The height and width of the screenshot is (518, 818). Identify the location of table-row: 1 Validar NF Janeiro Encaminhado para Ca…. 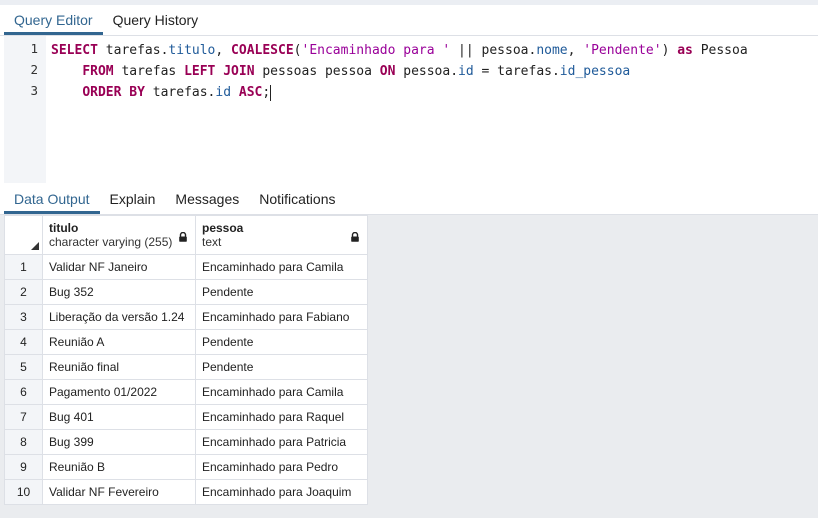
(186, 267).